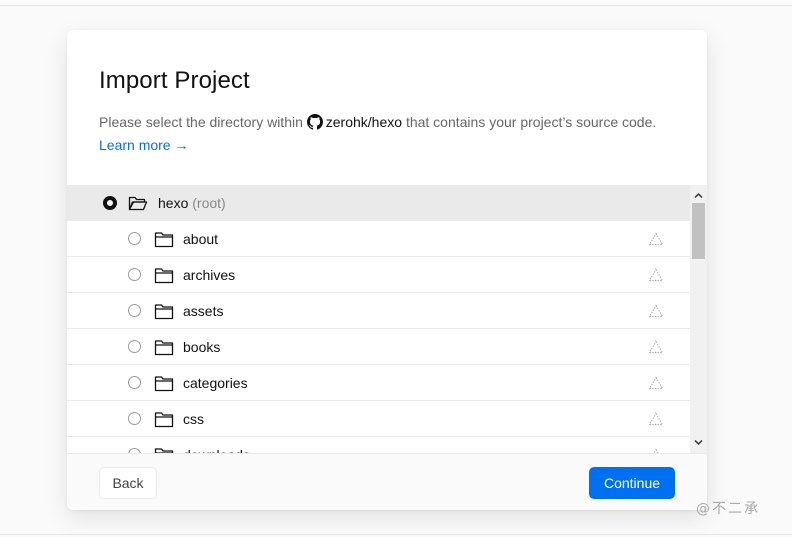  What do you see at coordinates (698, 319) in the screenshot?
I see `tree-scrollbar` at bounding box center [698, 319].